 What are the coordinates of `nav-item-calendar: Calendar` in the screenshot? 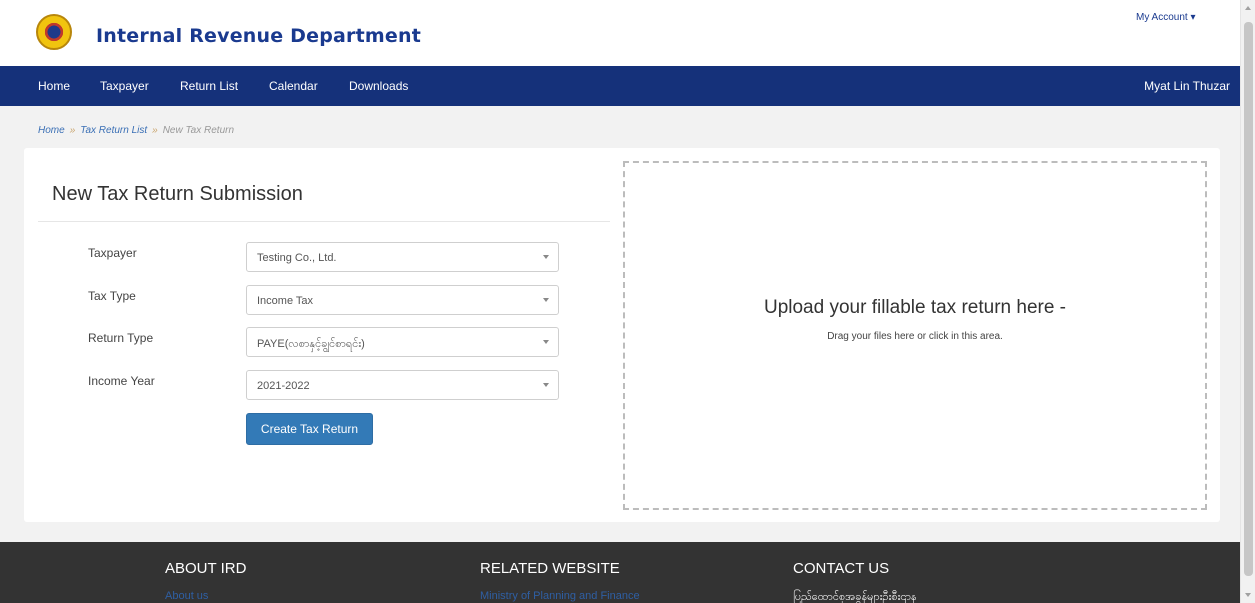 It's located at (293, 86).